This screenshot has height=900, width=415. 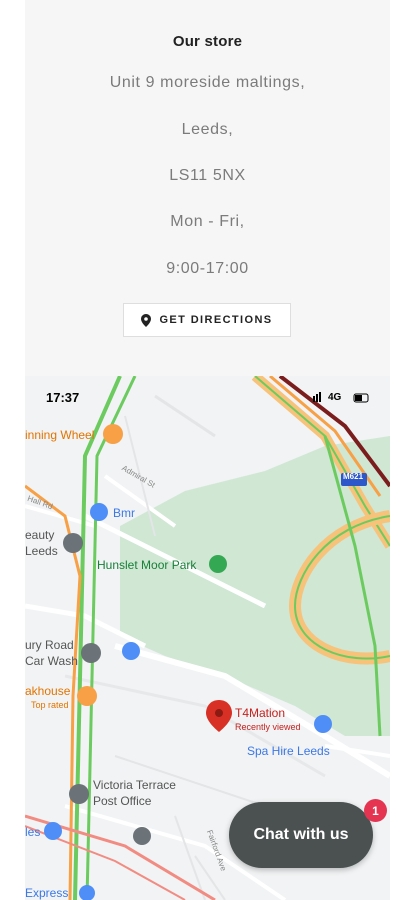 What do you see at coordinates (207, 175) in the screenshot?
I see `store-postcode: LS11 5NX` at bounding box center [207, 175].